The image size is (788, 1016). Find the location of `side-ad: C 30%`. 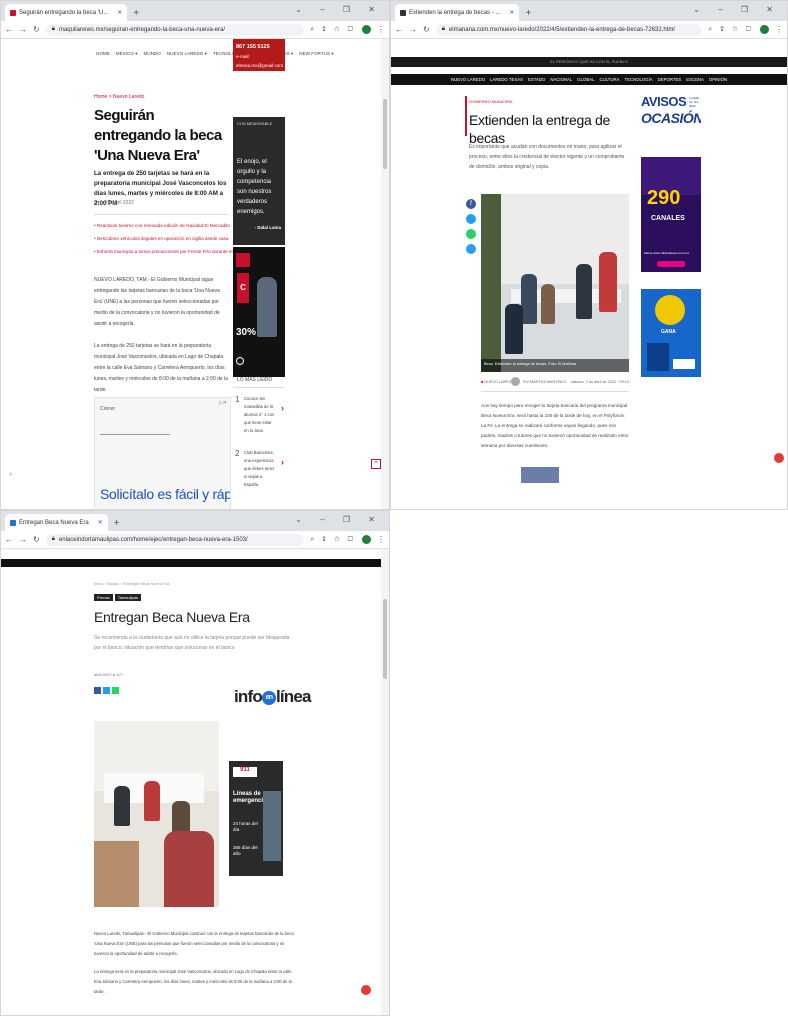

side-ad: C 30% is located at coordinates (259, 312).